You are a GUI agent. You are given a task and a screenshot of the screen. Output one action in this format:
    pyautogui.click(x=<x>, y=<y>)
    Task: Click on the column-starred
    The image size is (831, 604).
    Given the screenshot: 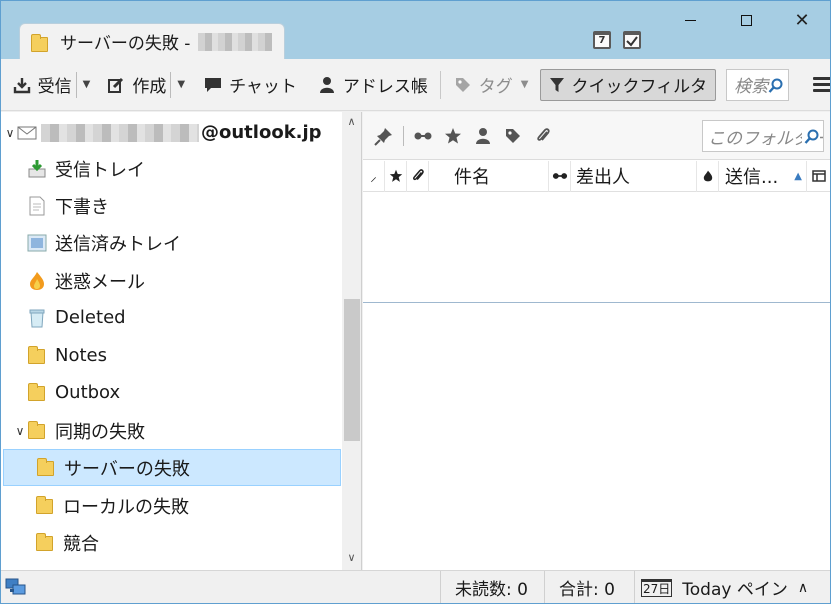 What is the action you would take?
    pyautogui.click(x=396, y=176)
    